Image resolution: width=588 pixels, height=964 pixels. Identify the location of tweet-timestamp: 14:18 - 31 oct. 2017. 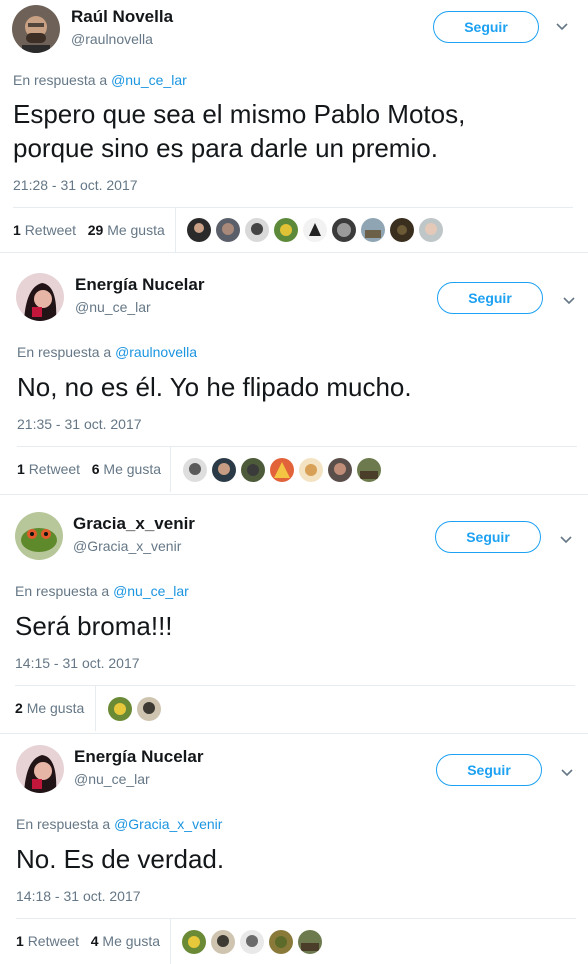
(78, 896).